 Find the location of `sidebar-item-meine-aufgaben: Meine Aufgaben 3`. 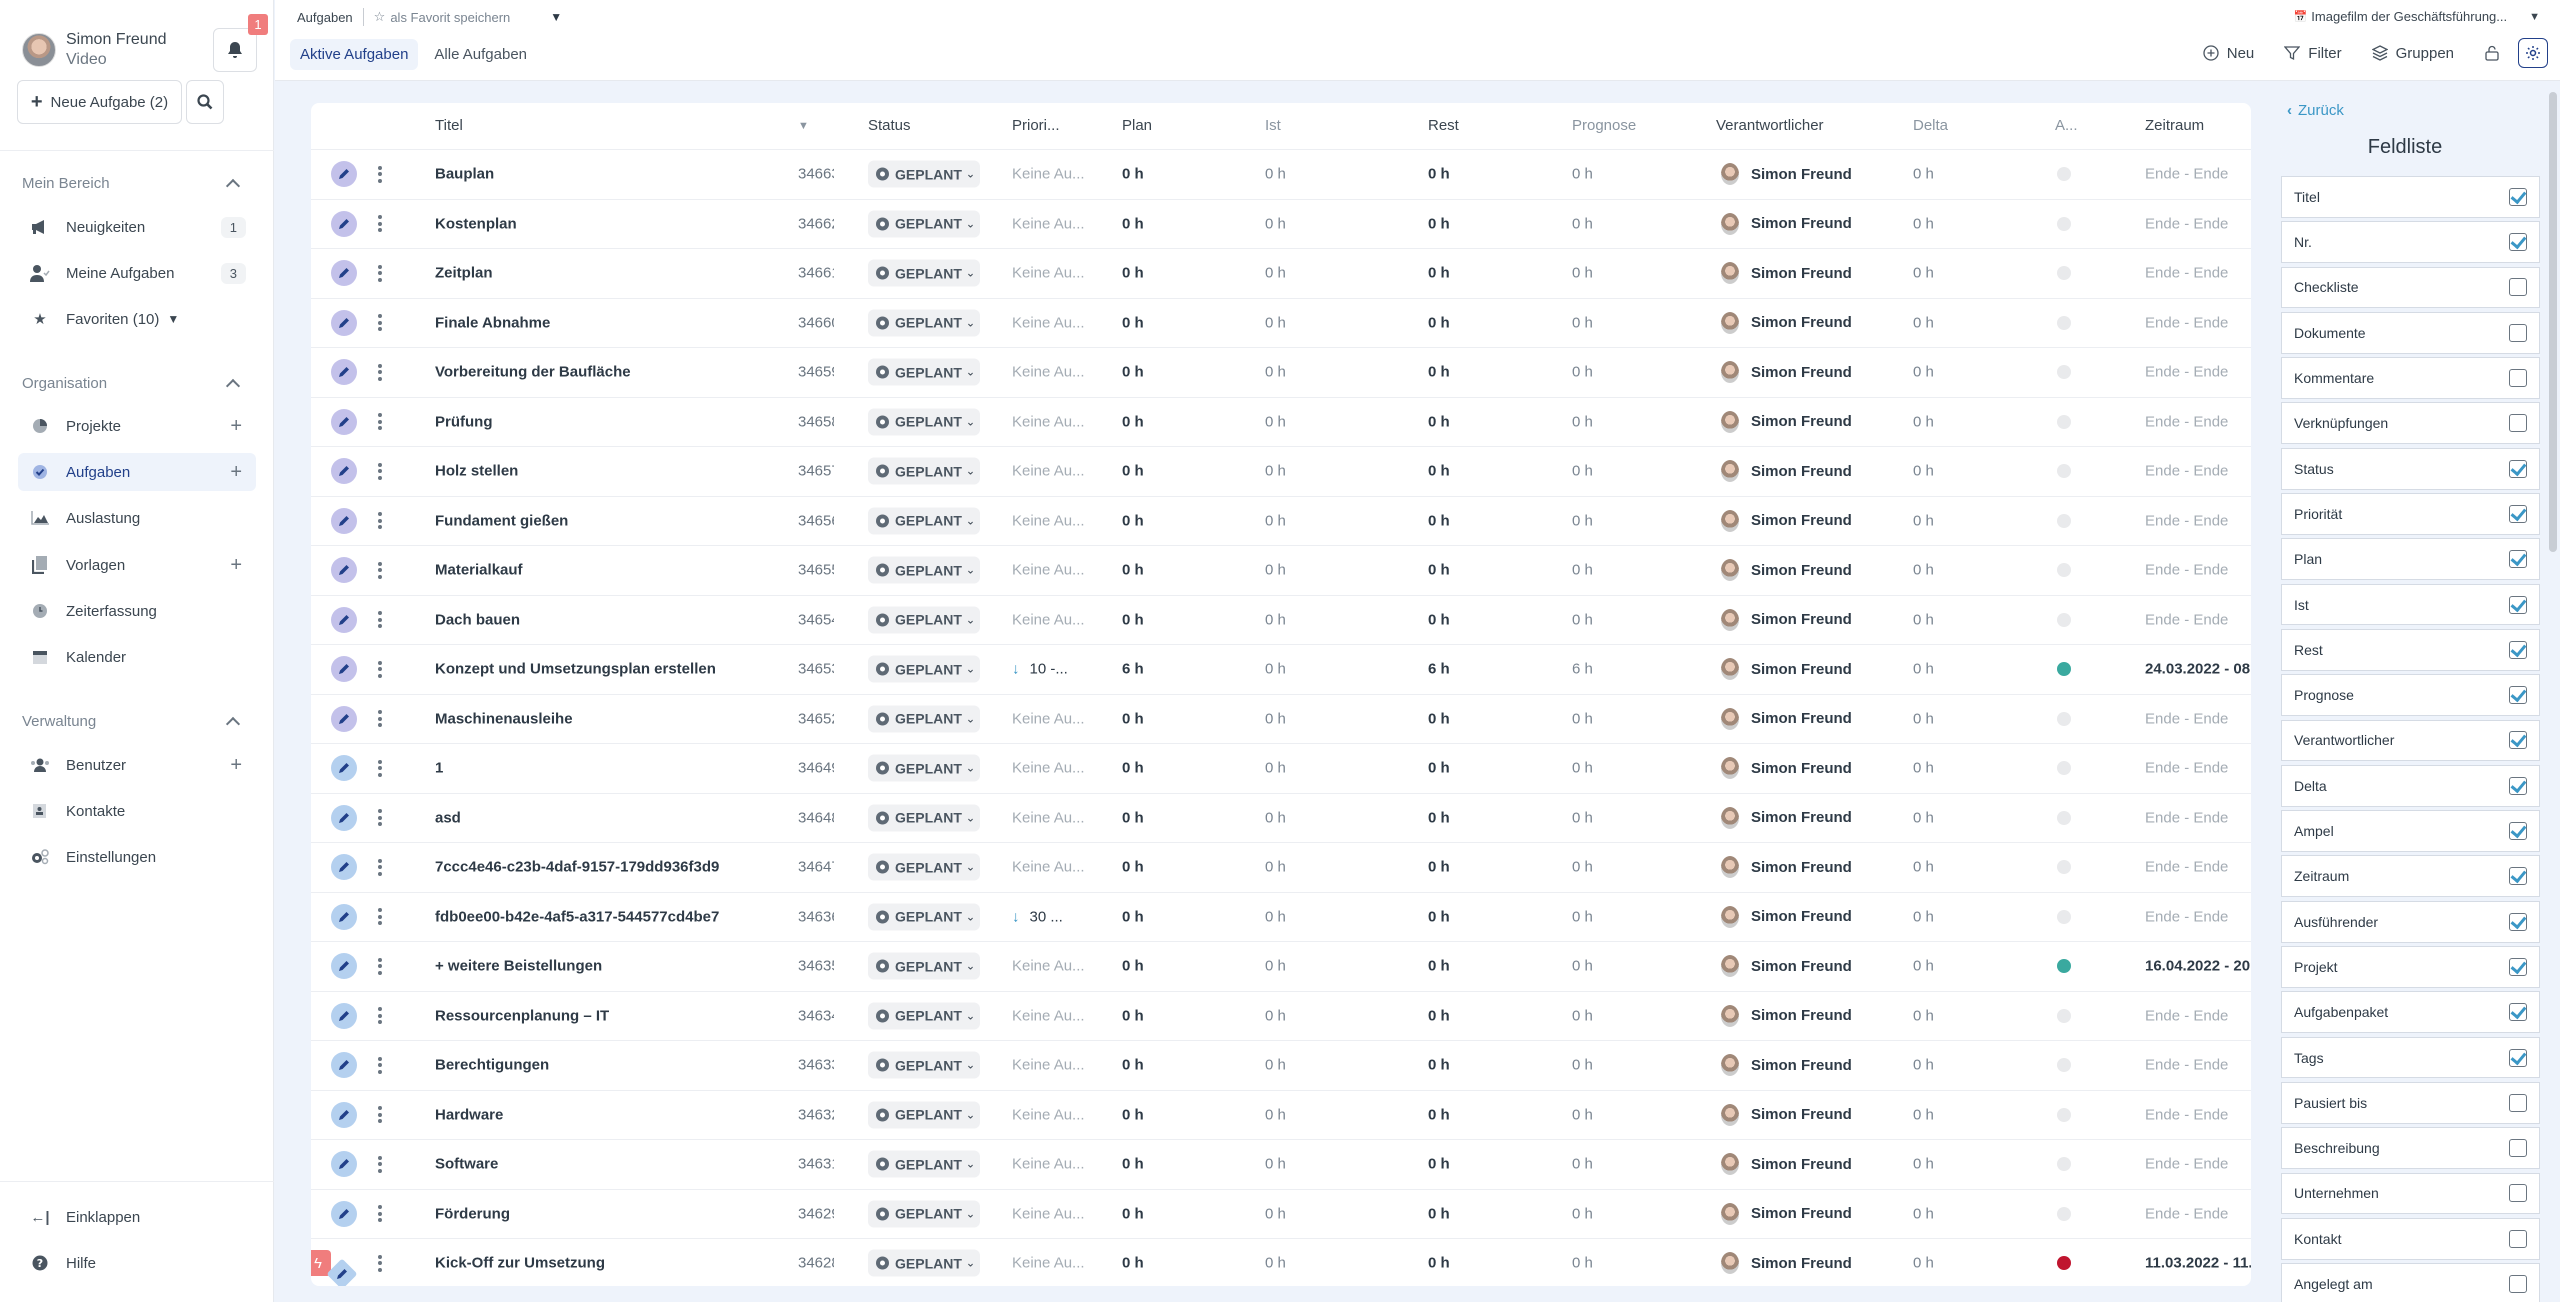

sidebar-item-meine-aufgaben: Meine Aufgaben 3 is located at coordinates (137, 273).